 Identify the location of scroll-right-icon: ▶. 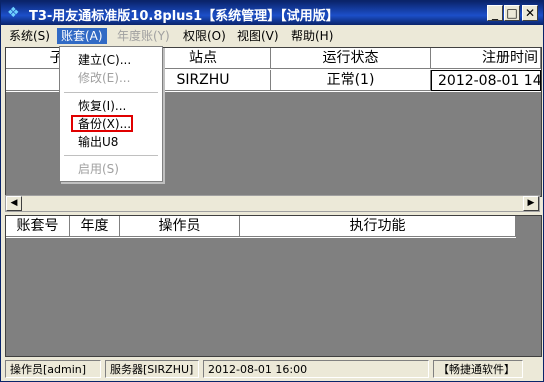
(531, 203).